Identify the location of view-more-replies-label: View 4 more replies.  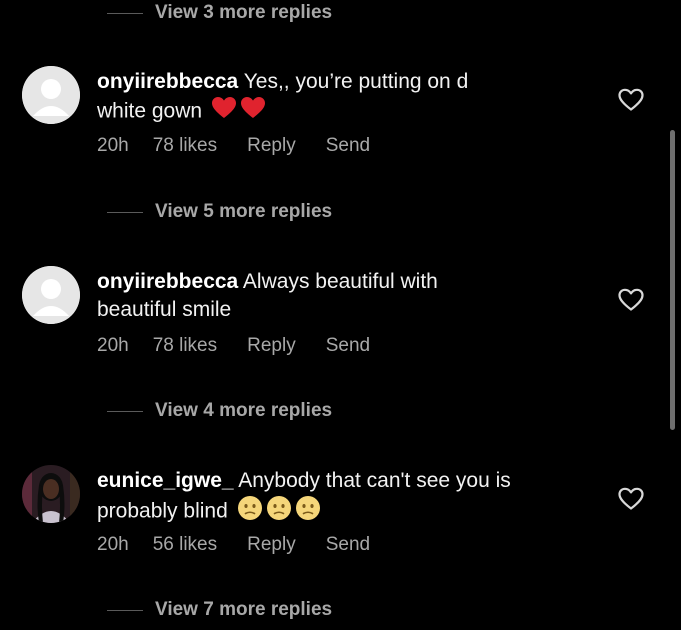
(244, 410).